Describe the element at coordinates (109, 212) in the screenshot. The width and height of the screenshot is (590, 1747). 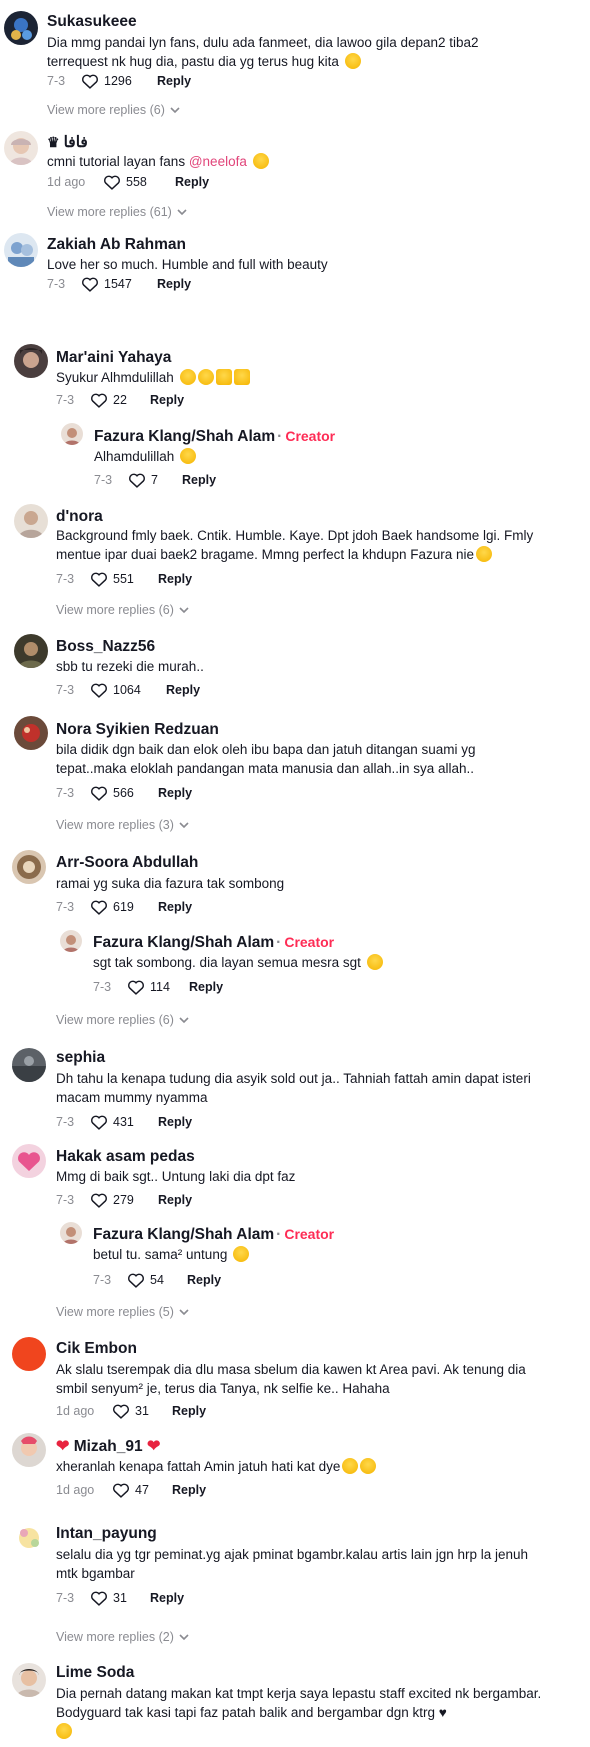
I see `view-more-label: View more replies (61)` at that location.